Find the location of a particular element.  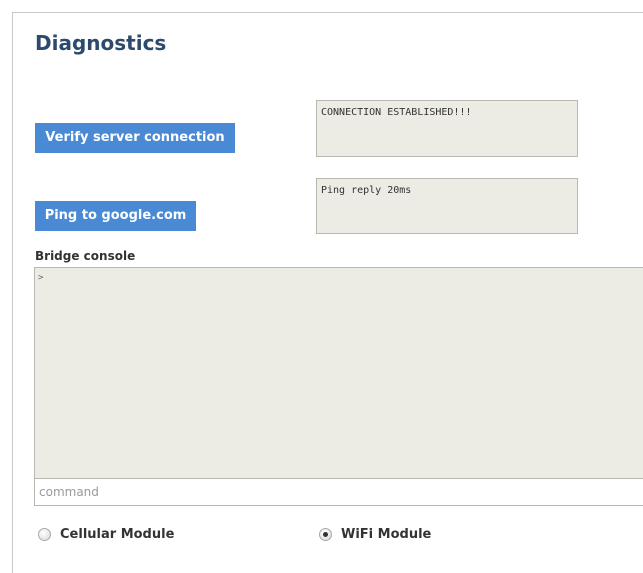

page-title: Diagnostics is located at coordinates (101, 43).